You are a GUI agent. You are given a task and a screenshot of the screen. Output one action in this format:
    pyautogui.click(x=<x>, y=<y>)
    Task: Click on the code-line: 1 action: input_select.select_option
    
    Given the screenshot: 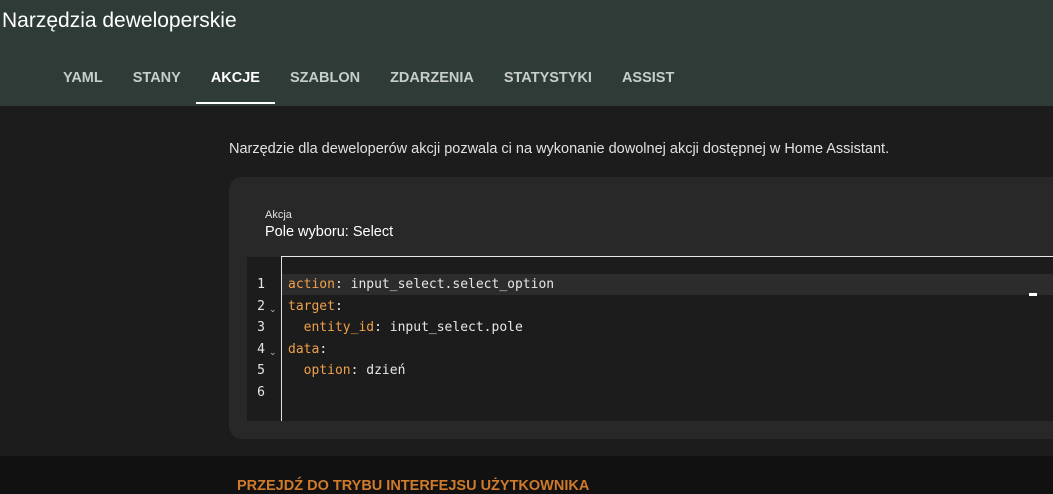 What is the action you would take?
    pyautogui.click(x=650, y=284)
    